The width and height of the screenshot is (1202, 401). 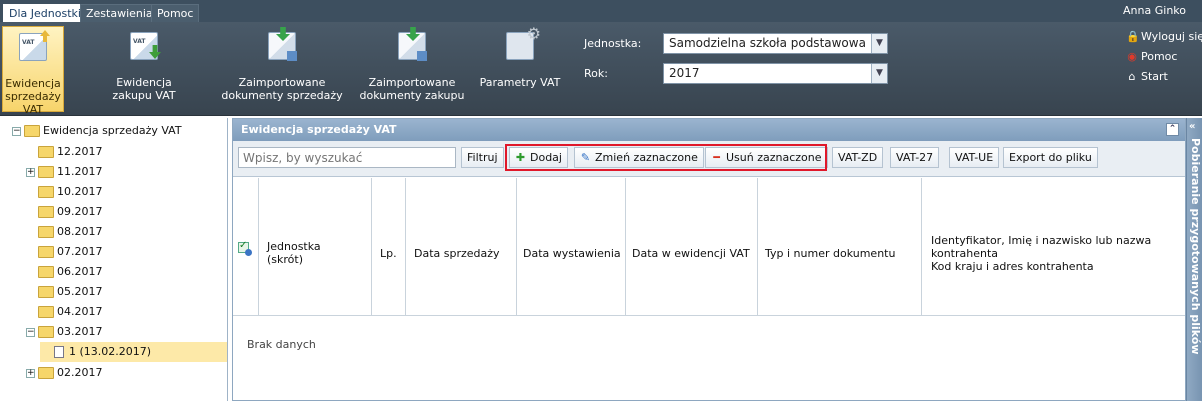 What do you see at coordinates (144, 46) in the screenshot?
I see `vat-purchase-icon` at bounding box center [144, 46].